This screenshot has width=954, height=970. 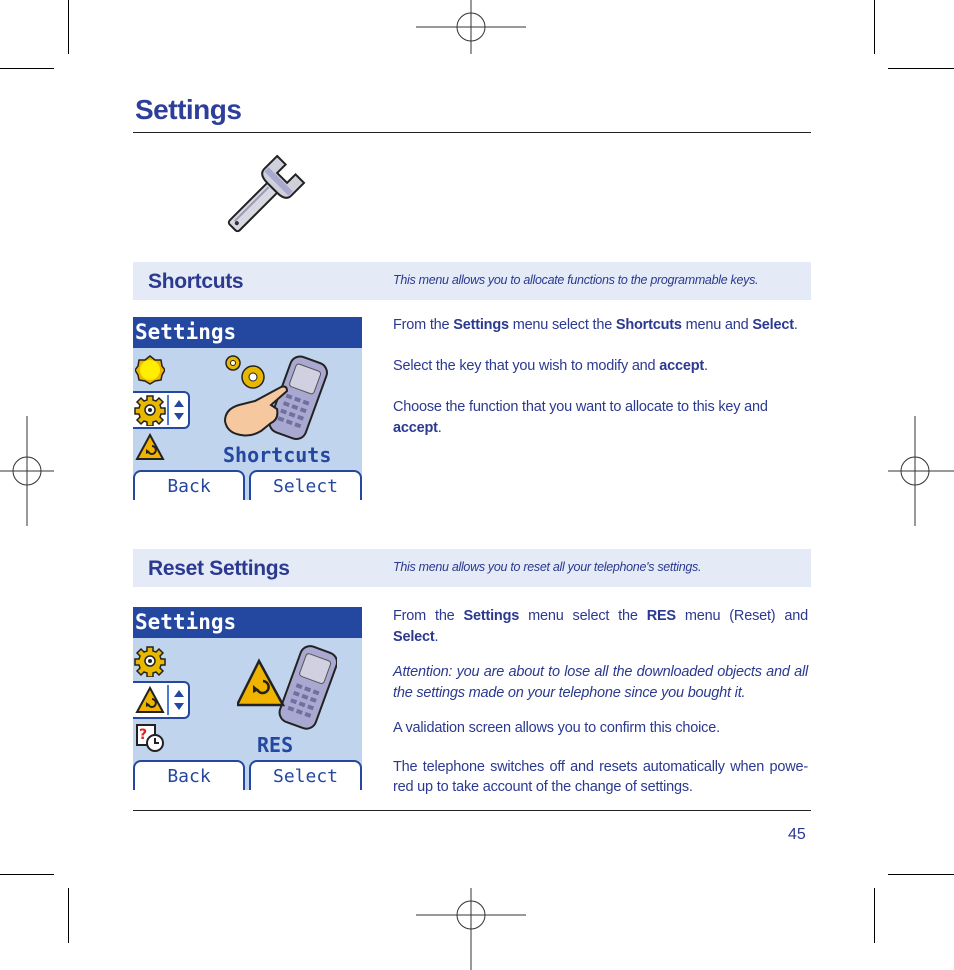 What do you see at coordinates (717, 325) in the screenshot?
I see `text-run: menu and` at bounding box center [717, 325].